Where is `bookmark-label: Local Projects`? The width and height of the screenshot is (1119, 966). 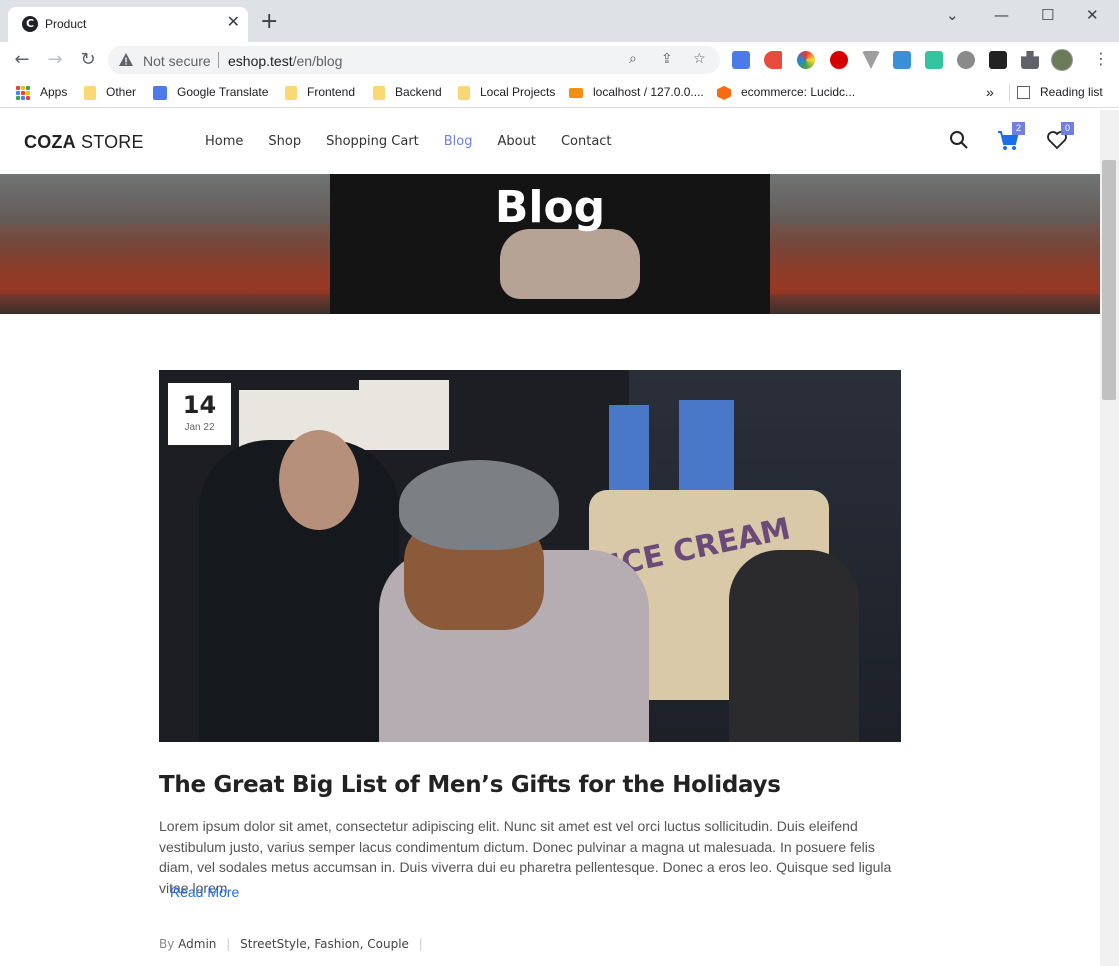 bookmark-label: Local Projects is located at coordinates (518, 92).